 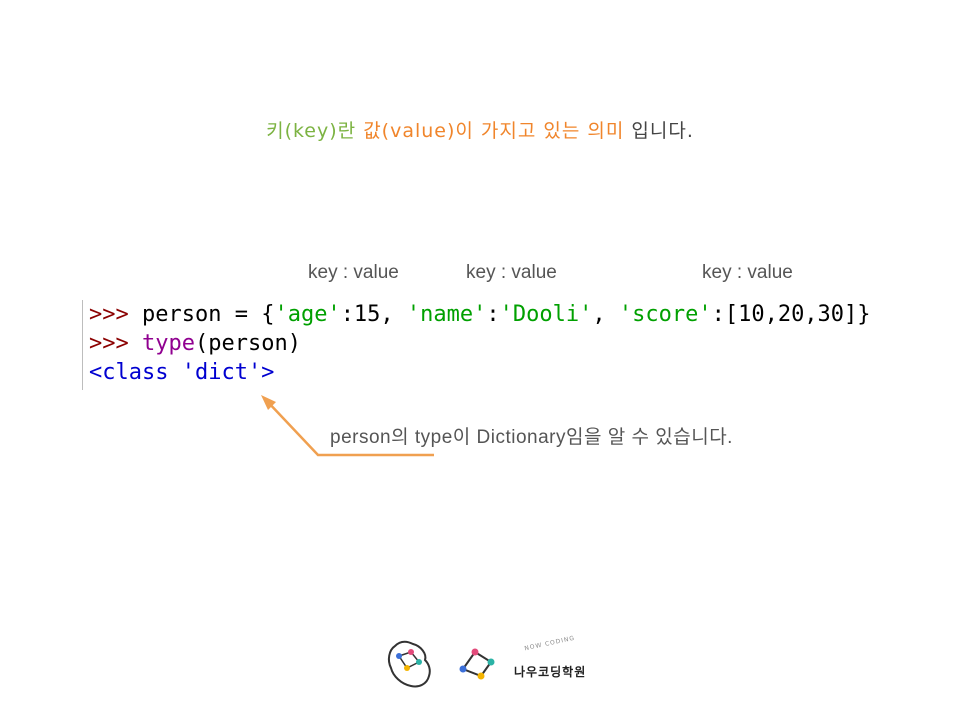 I want to click on logo-name: 나우코딩학원, so click(x=550, y=672).